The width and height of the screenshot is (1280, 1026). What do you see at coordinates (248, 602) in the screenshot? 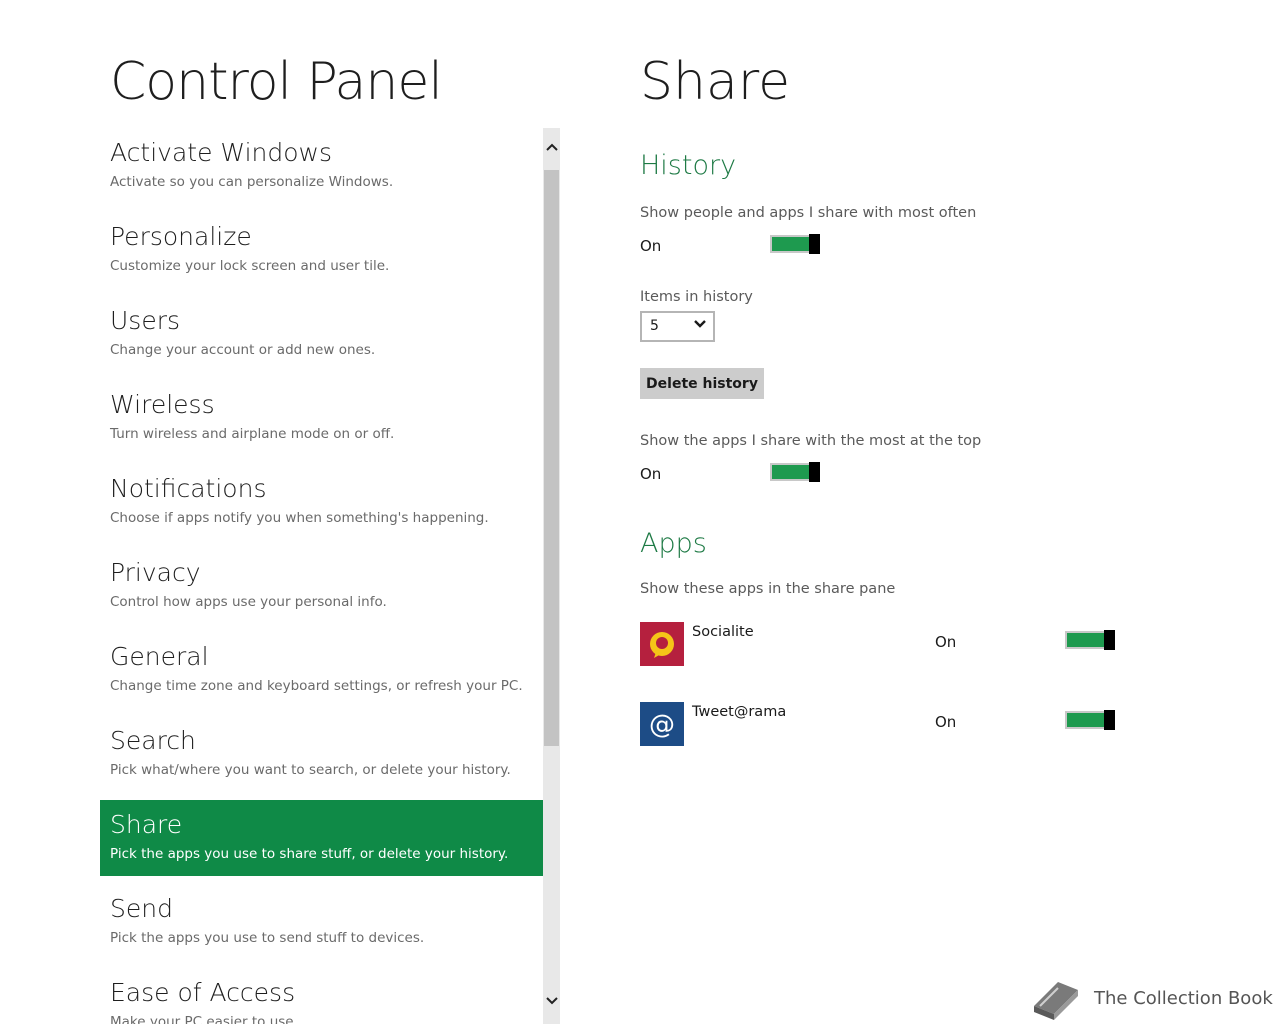
I see `nav-item-subtitle: Control how apps use your personal info.` at bounding box center [248, 602].